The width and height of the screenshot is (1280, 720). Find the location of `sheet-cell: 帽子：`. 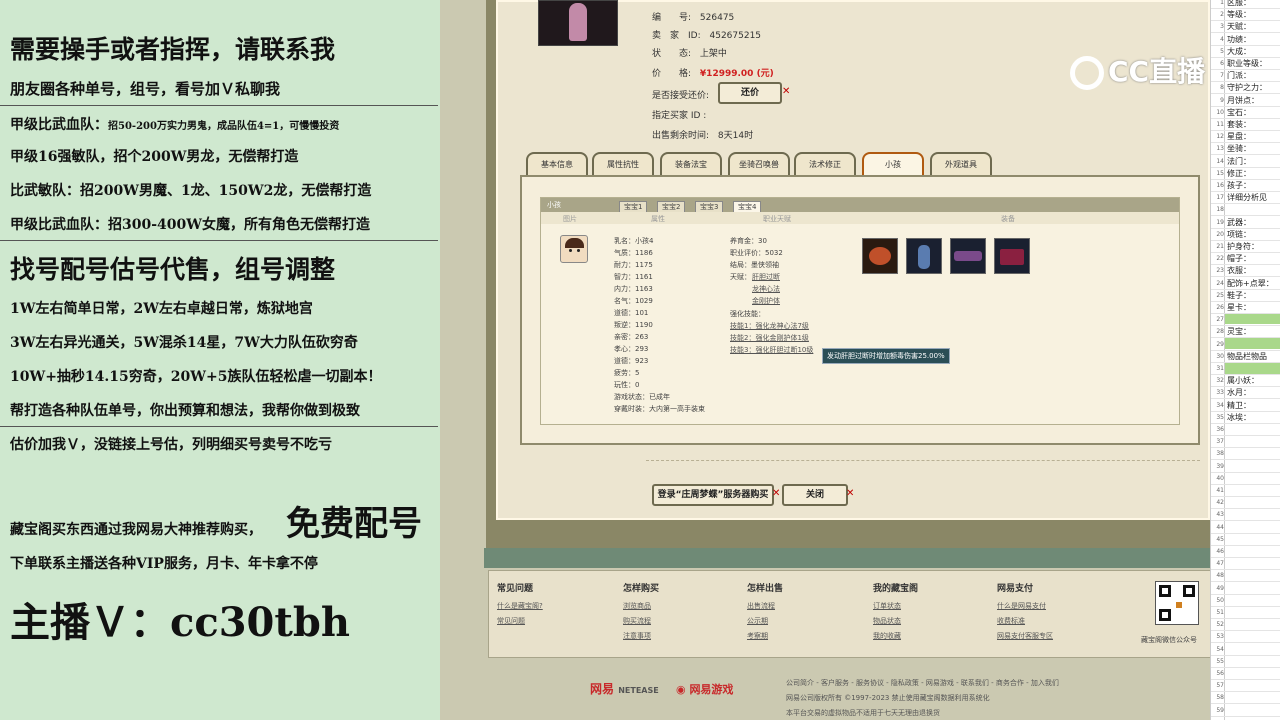

sheet-cell: 帽子： is located at coordinates (1239, 258).